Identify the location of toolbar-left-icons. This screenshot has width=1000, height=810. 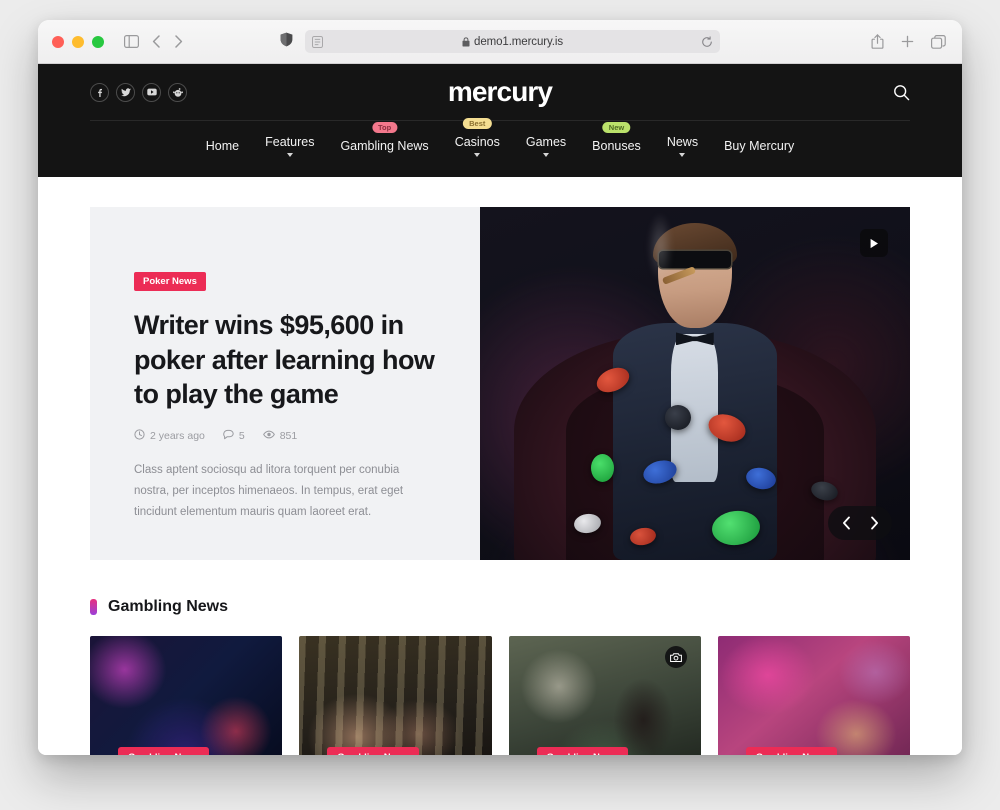
(153, 41).